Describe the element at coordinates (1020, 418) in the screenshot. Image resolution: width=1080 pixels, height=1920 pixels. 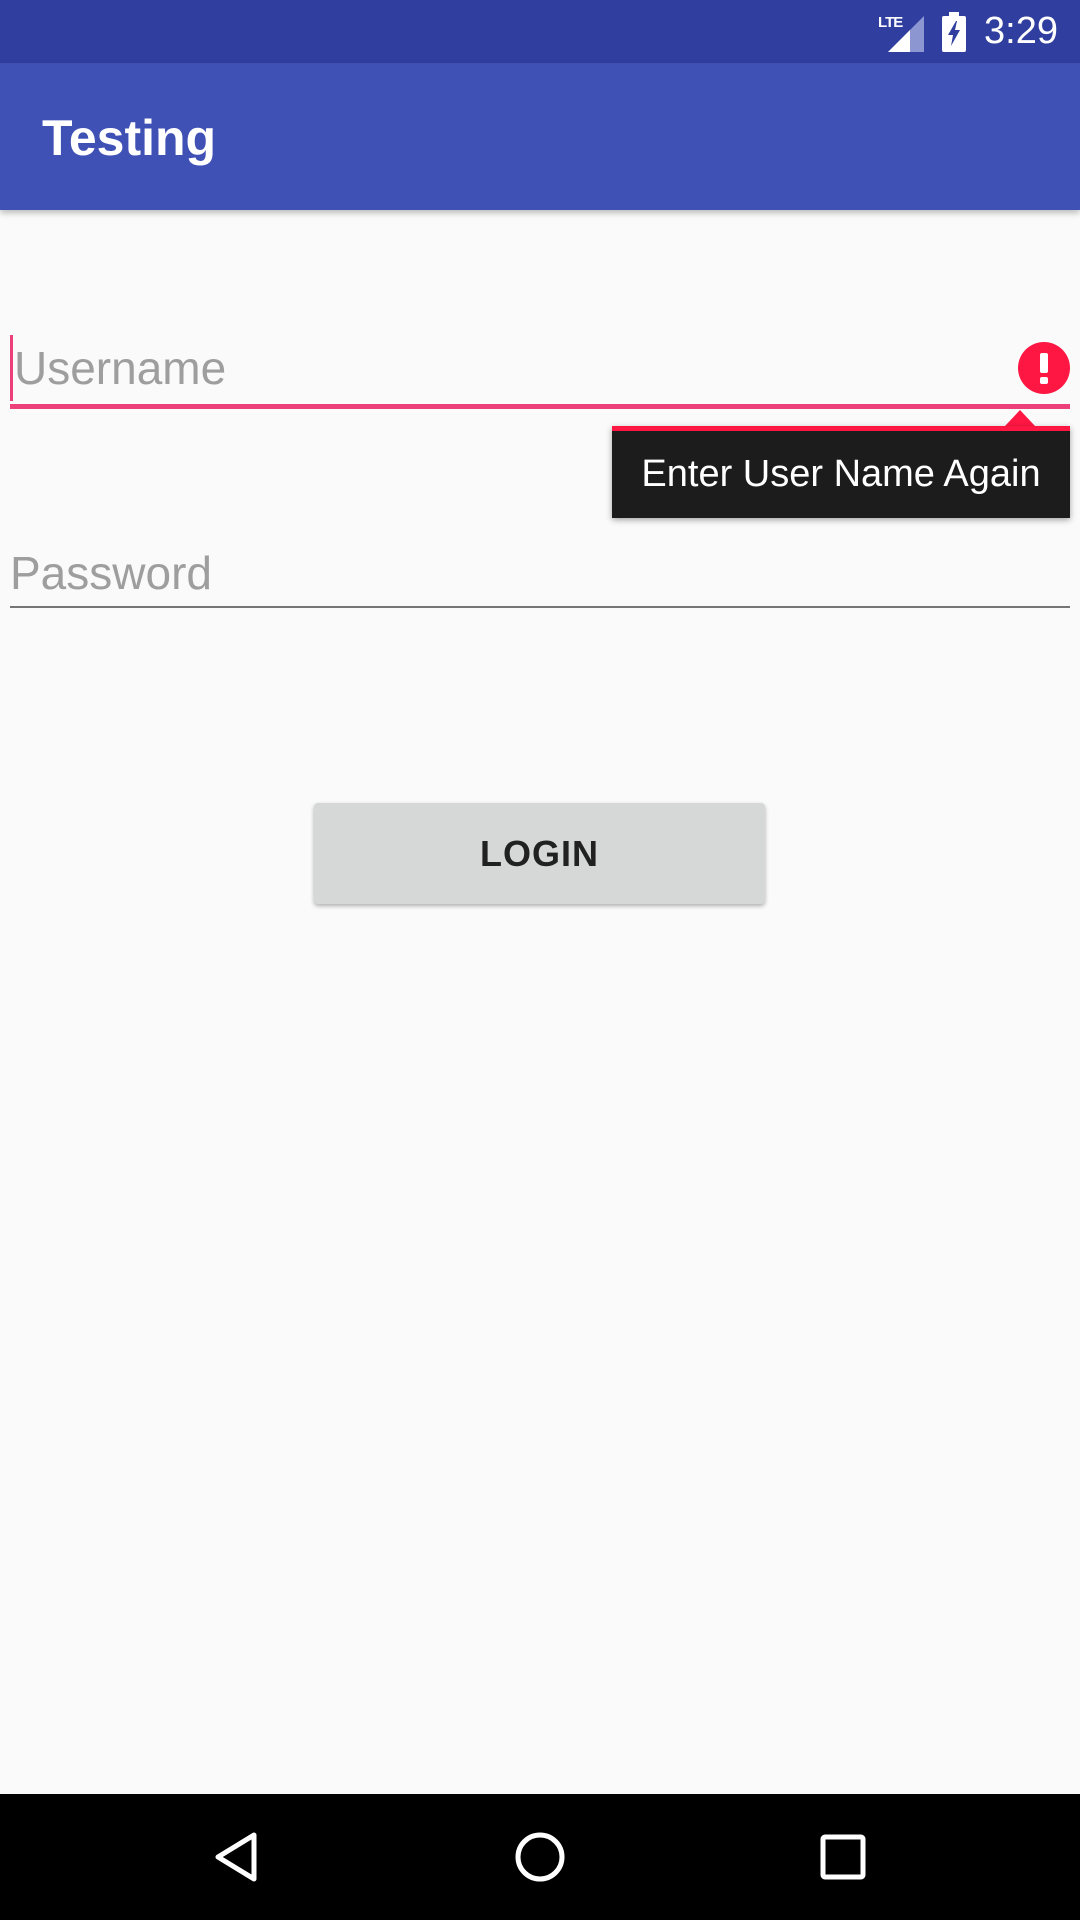
I see `error-popup-arrow` at that location.